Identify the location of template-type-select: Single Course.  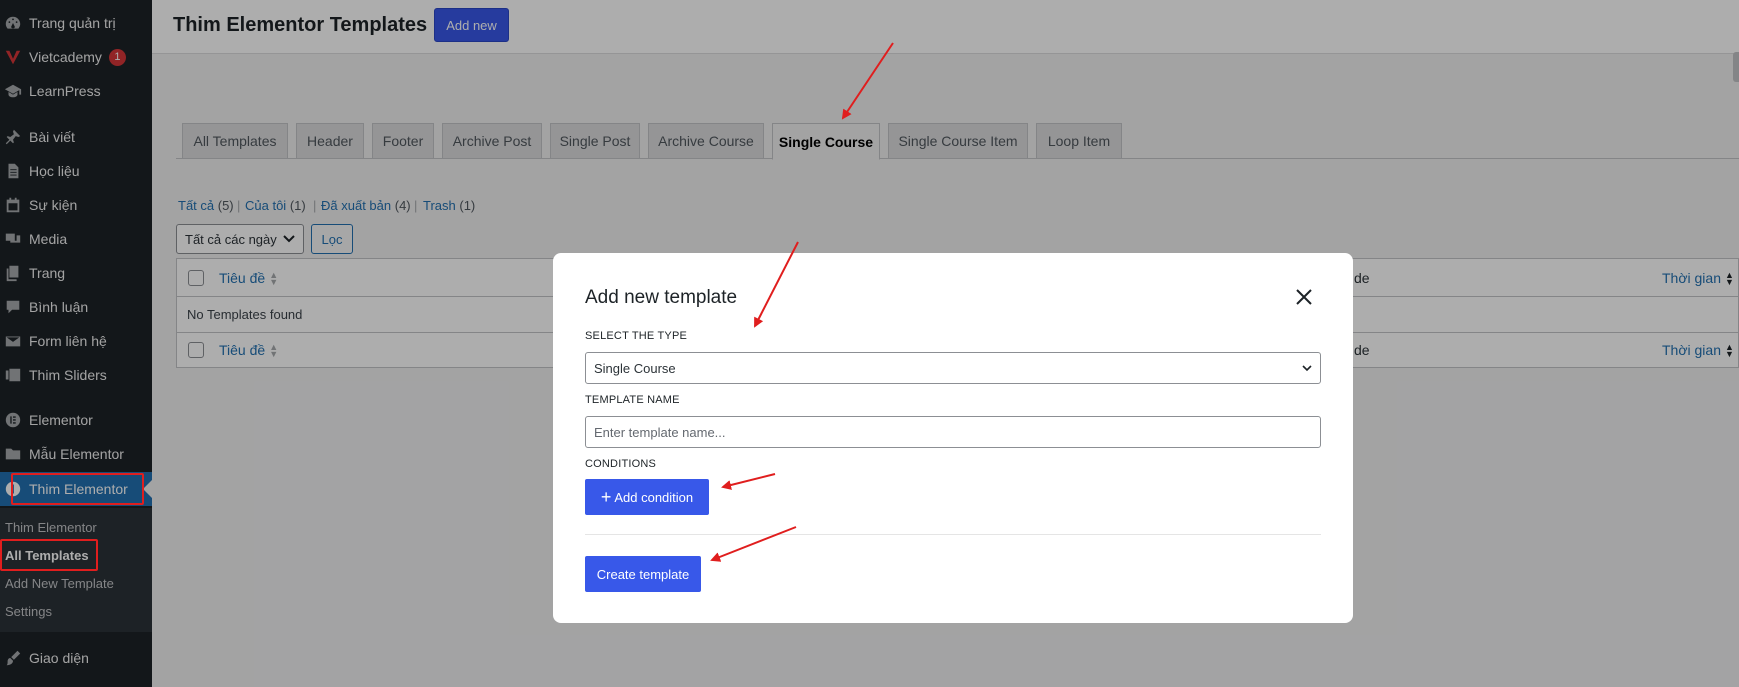
(953, 368).